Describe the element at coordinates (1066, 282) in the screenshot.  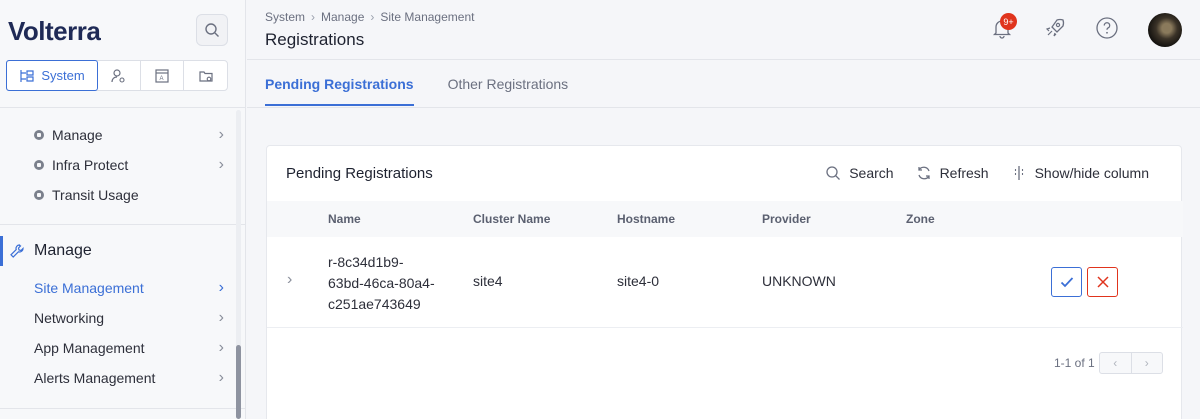
I see `approve-button` at that location.